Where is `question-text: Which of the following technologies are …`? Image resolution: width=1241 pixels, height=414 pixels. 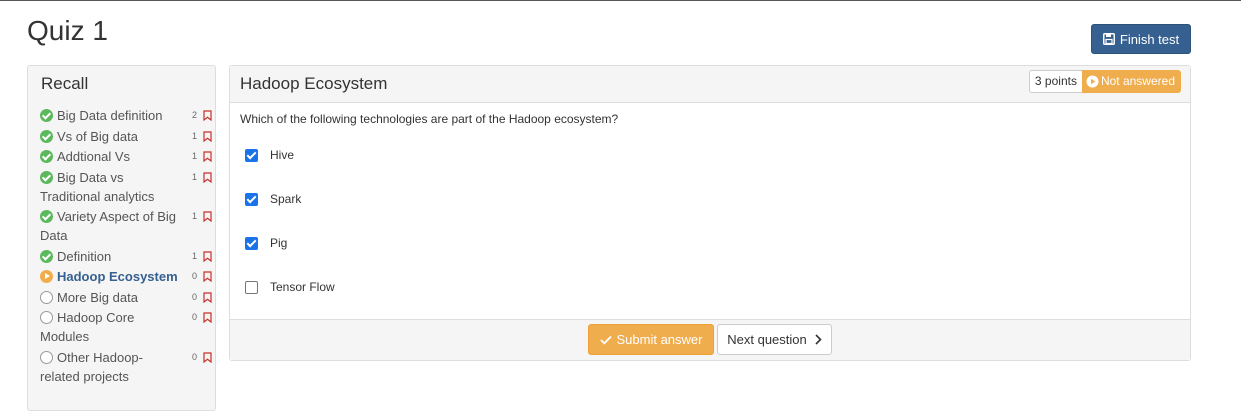 question-text: Which of the following technologies are … is located at coordinates (429, 119).